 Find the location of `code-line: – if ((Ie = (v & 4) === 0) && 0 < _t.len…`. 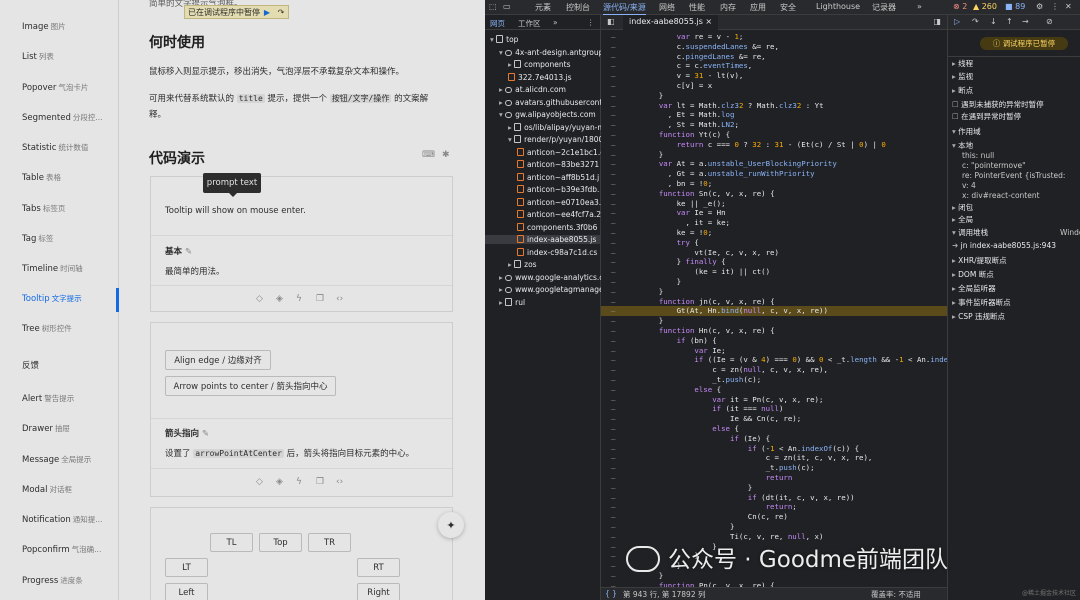

code-line: – if ((Ie = (v & 4) === 0) && 0 < _t.len… is located at coordinates (774, 360).